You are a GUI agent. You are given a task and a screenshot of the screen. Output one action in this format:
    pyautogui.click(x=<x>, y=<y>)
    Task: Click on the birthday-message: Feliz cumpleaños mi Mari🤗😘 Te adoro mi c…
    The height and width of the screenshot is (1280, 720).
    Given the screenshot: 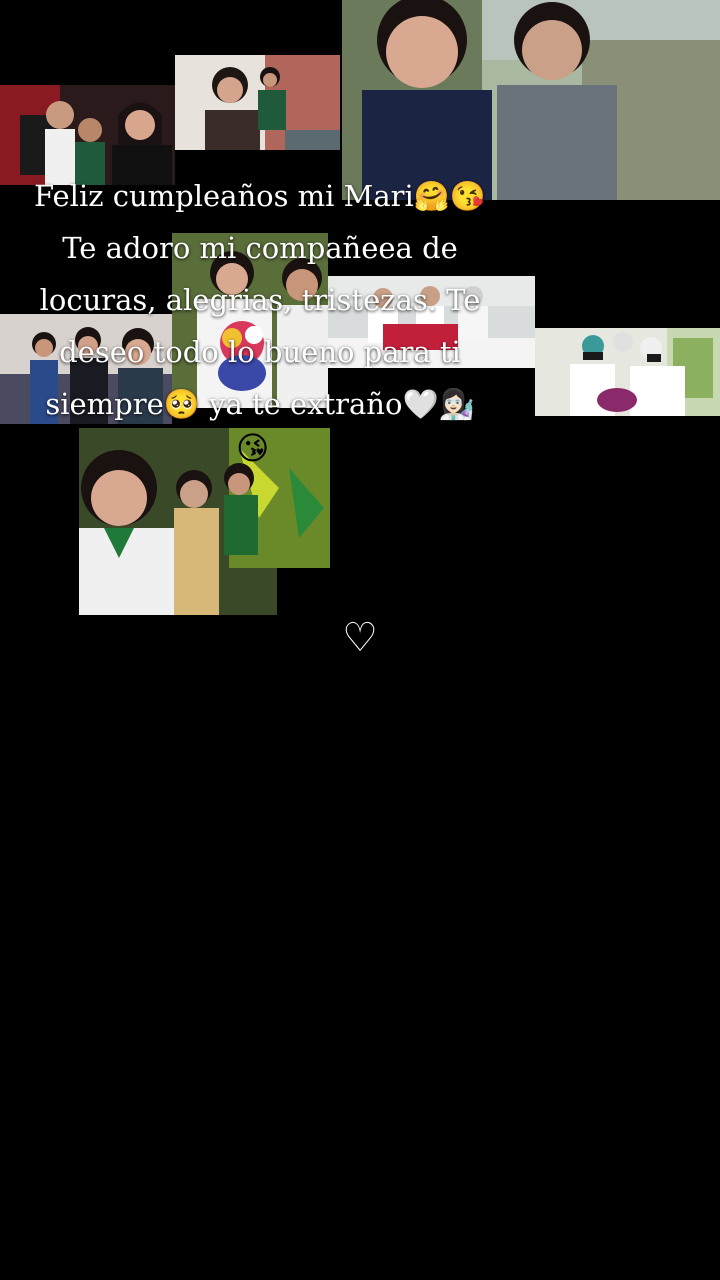 What is the action you would take?
    pyautogui.click(x=260, y=300)
    